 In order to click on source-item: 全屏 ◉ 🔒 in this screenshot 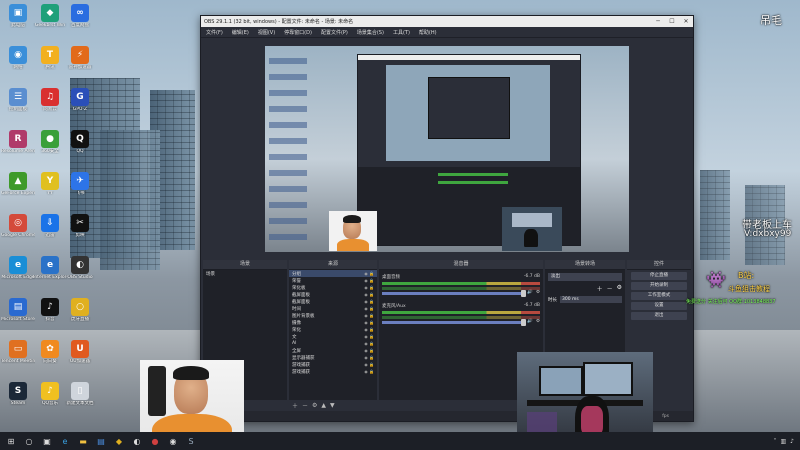, I will do `click(333, 350)`.